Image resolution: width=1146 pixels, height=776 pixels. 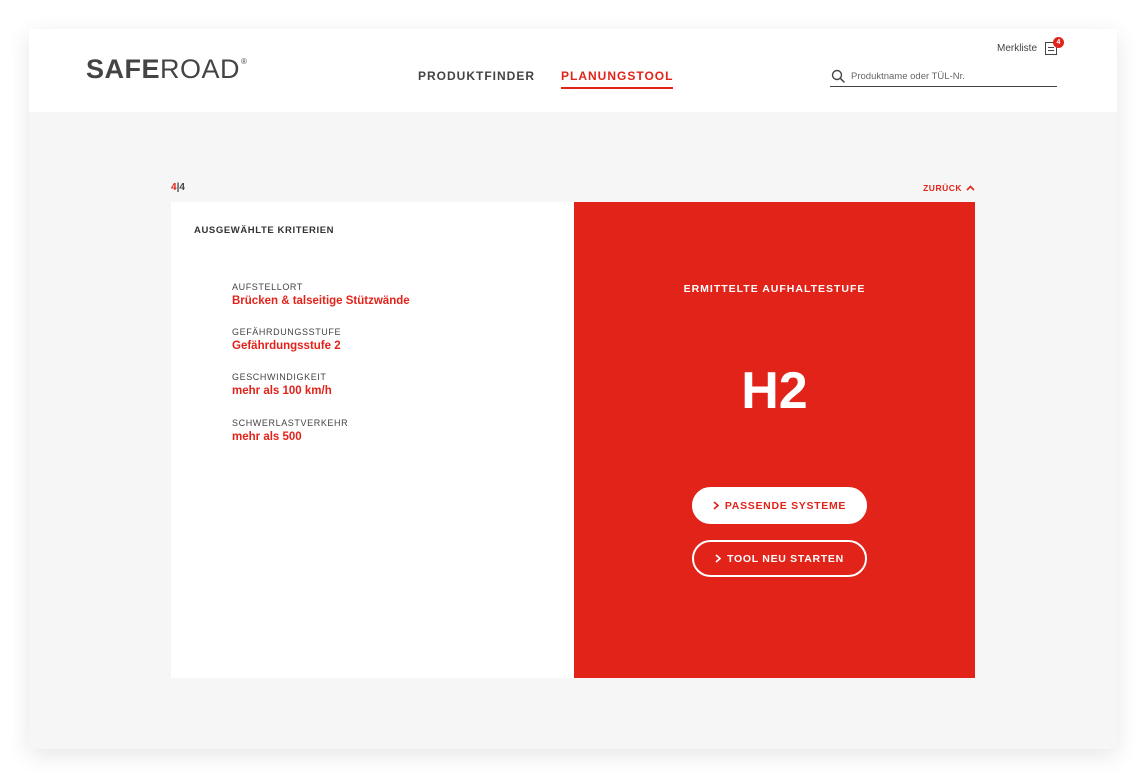 I want to click on search-input, so click(x=951, y=76).